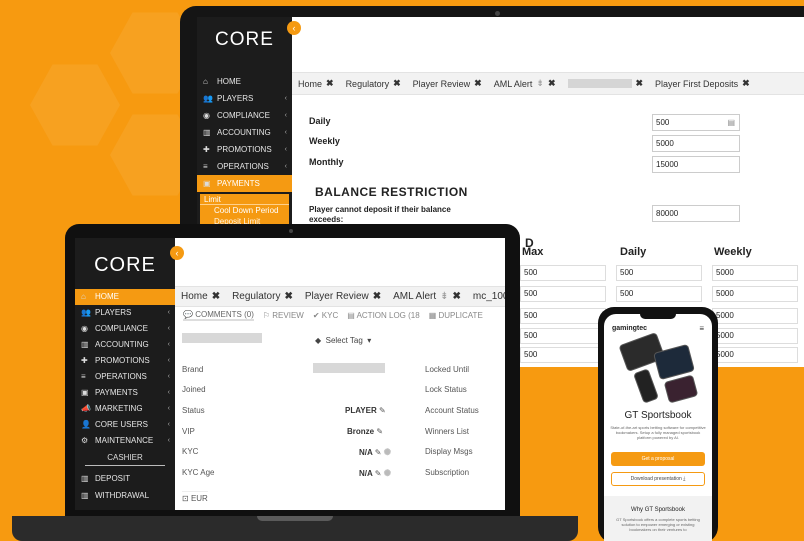  What do you see at coordinates (548, 37) in the screenshot?
I see `top-bar` at bounding box center [548, 37].